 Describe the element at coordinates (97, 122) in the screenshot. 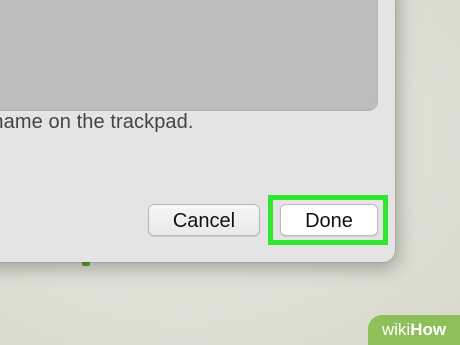

I see `instruction-text: r name on the trackpad.` at that location.